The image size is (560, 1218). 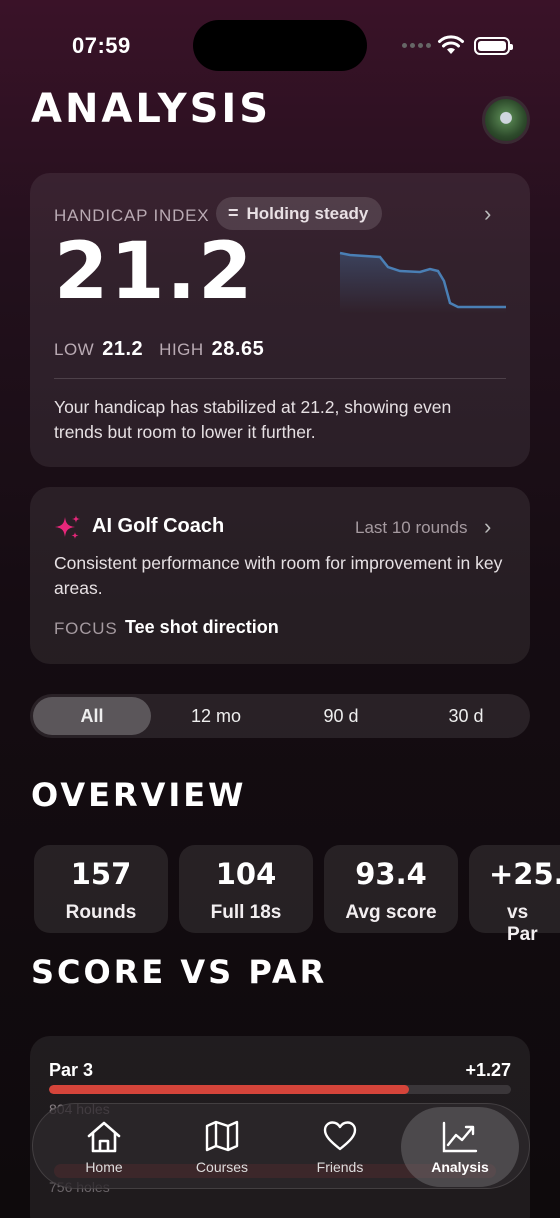 I want to click on sparkle-icon, so click(x=67, y=527).